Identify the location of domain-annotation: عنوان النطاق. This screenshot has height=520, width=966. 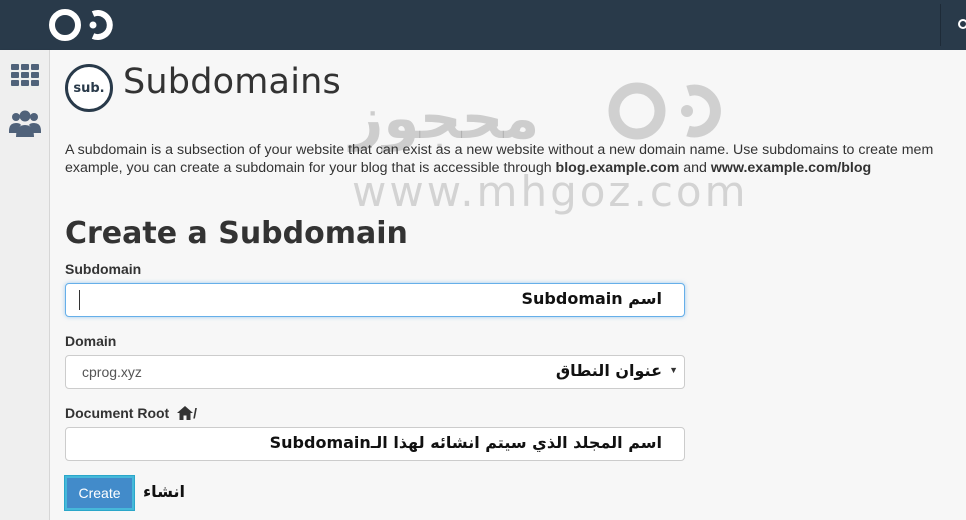
(608, 370).